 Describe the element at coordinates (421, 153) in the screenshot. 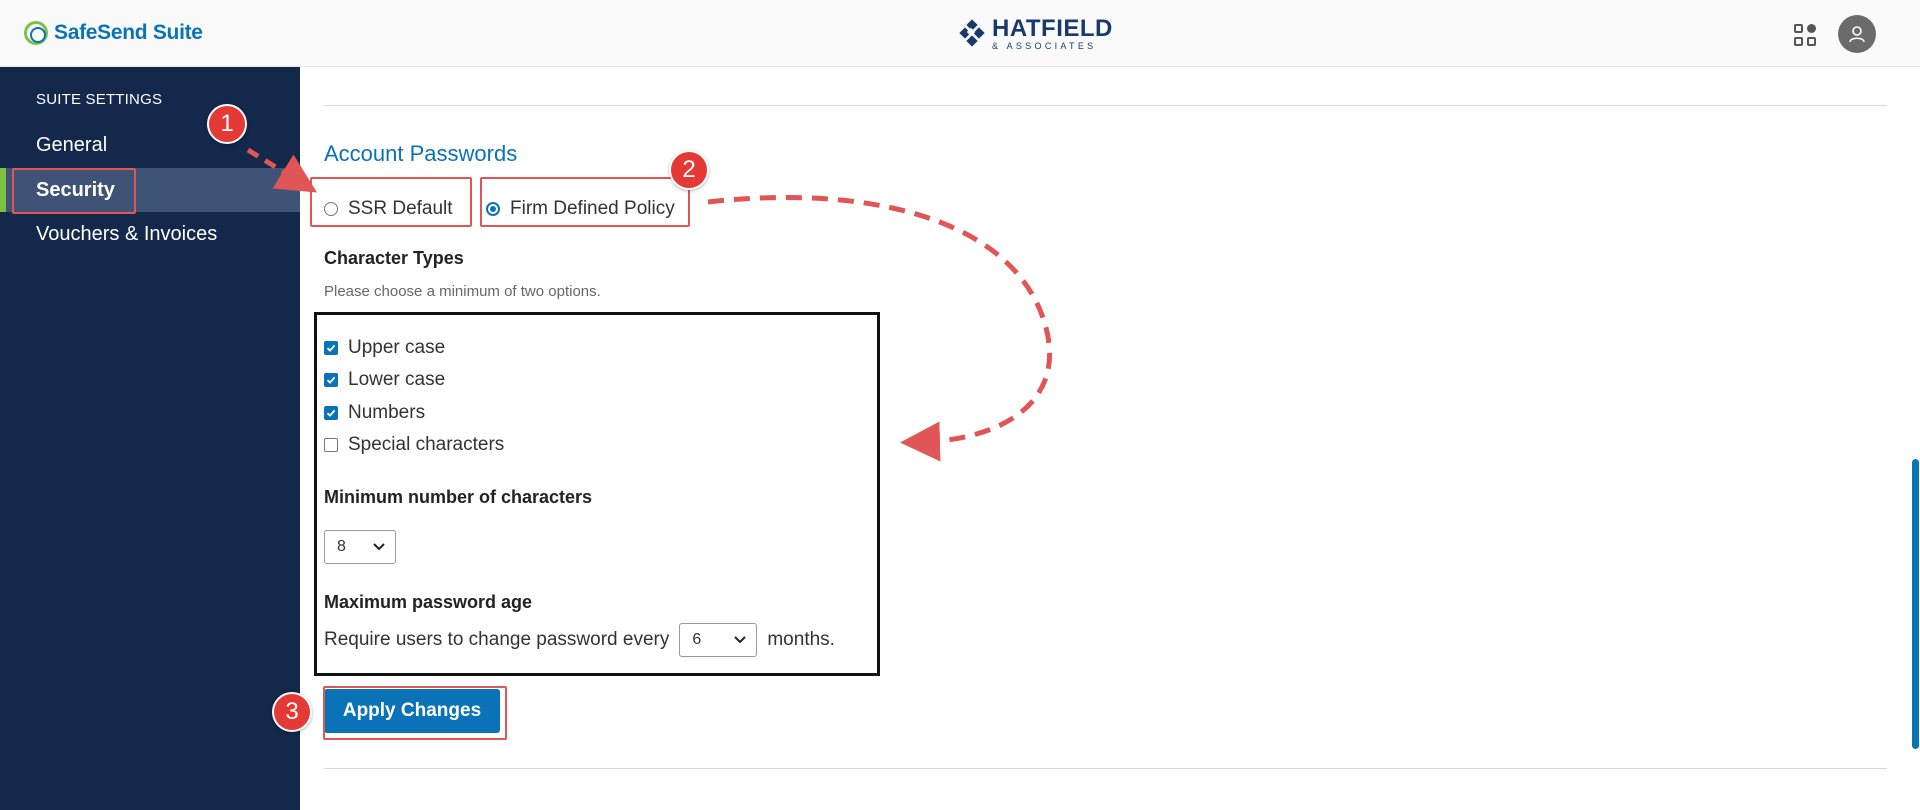

I see `section-title: Account Passwords` at that location.